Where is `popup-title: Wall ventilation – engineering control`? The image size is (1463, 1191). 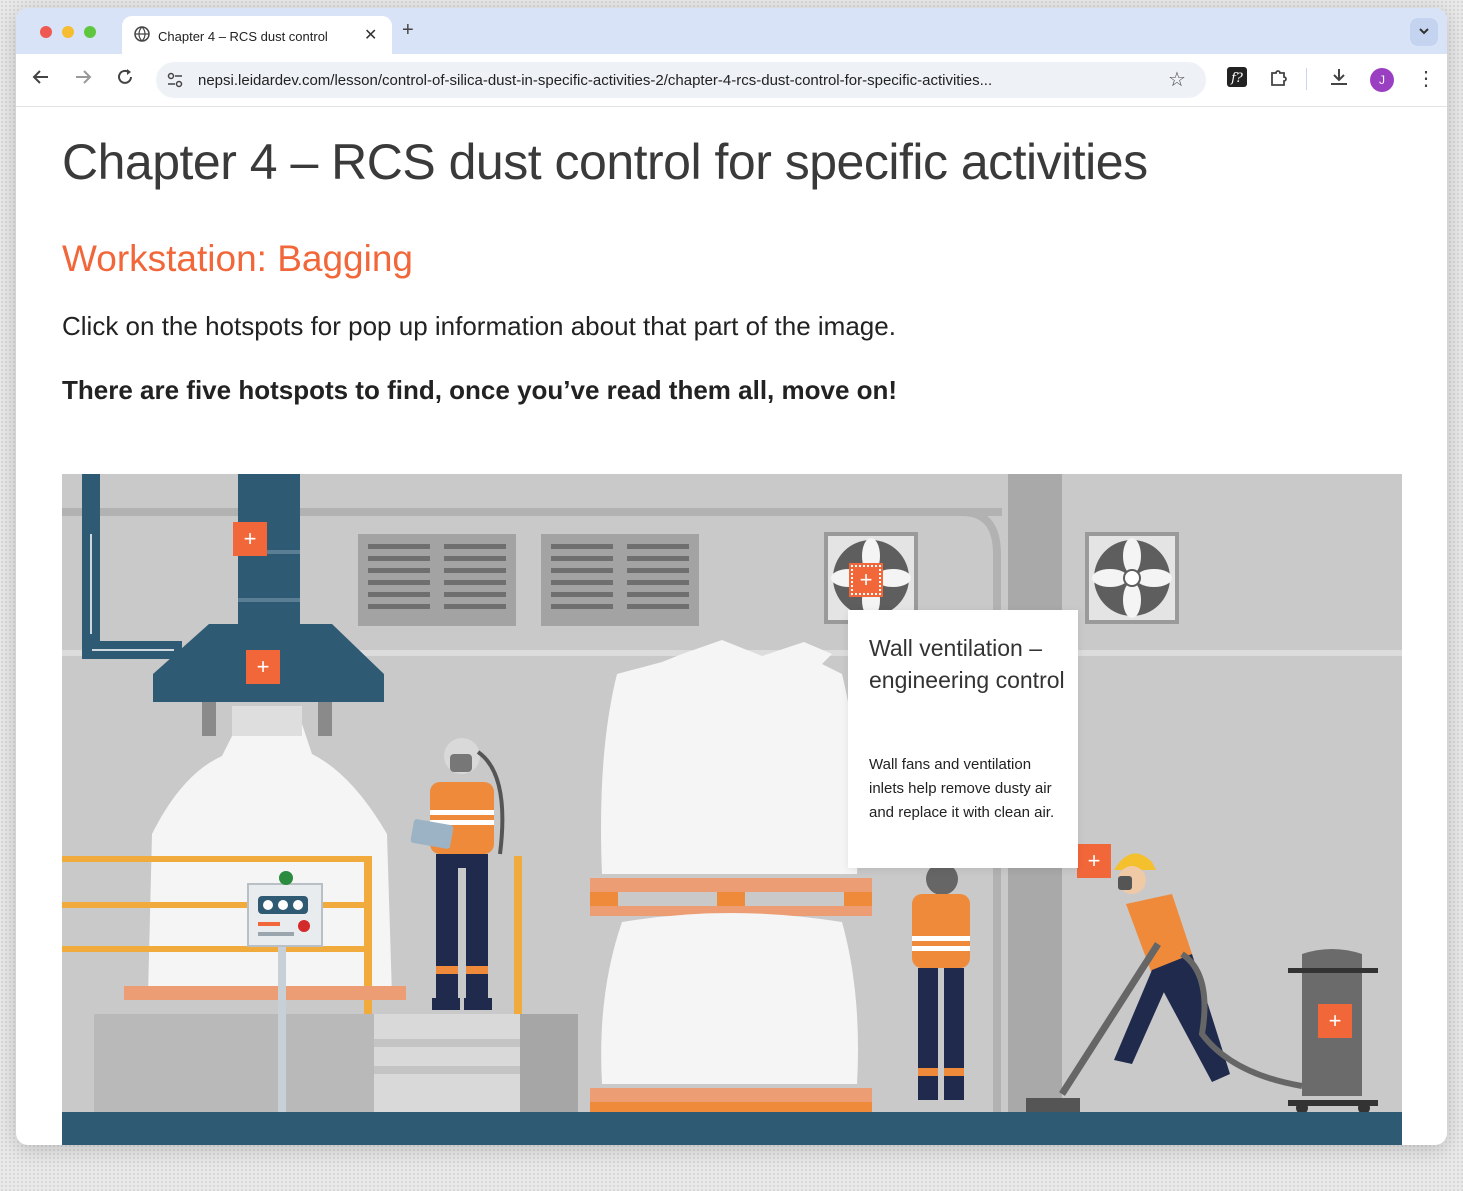
popup-title: Wall ventilation – engineering control is located at coordinates (967, 664).